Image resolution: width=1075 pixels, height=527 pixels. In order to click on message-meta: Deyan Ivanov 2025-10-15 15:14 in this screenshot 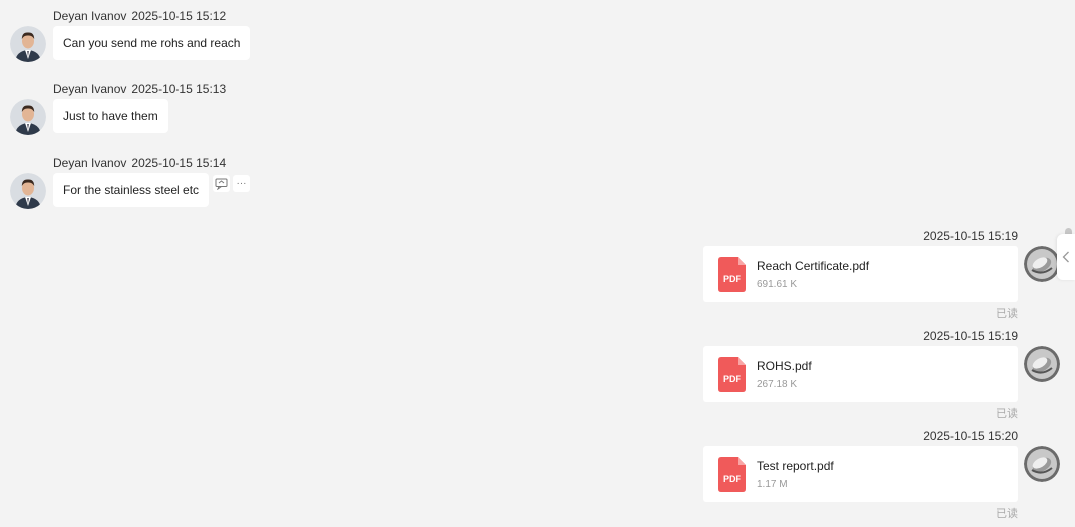, I will do `click(139, 163)`.